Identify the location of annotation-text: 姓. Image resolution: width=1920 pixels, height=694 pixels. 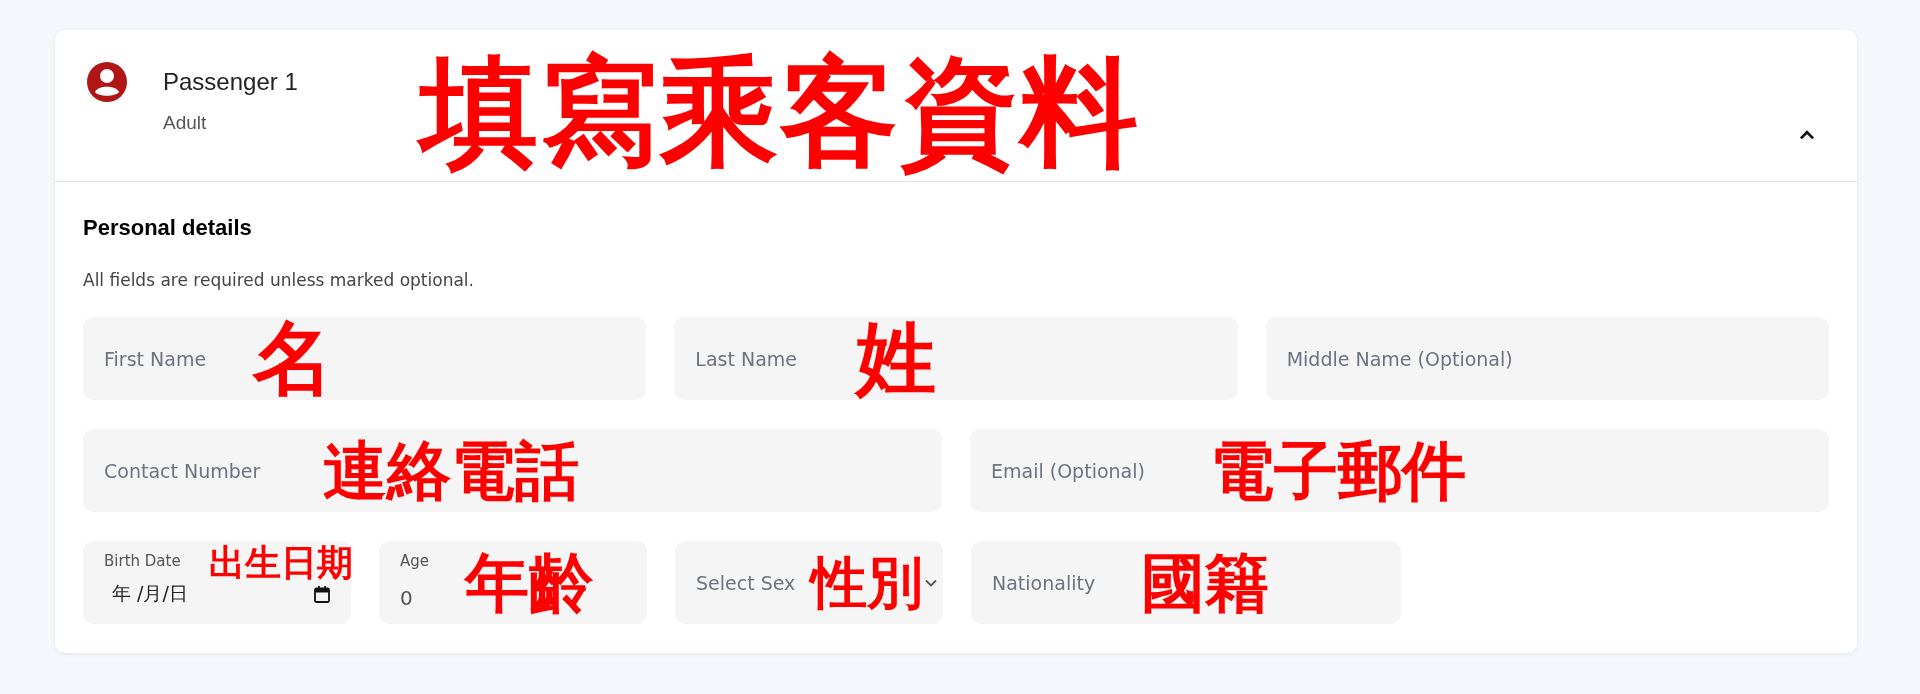
(896, 358).